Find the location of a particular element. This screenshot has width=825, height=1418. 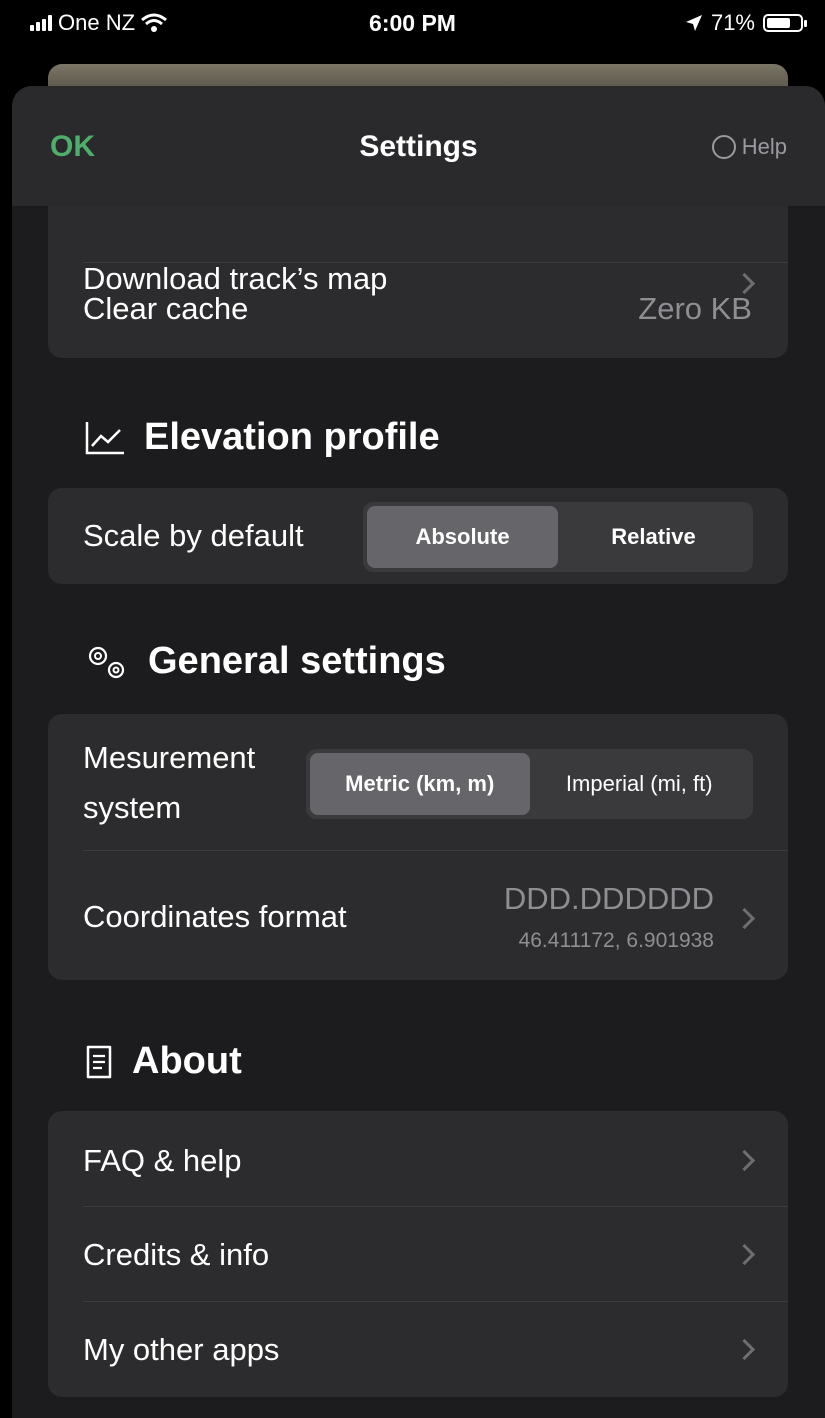

battery-fill is located at coordinates (778, 23).